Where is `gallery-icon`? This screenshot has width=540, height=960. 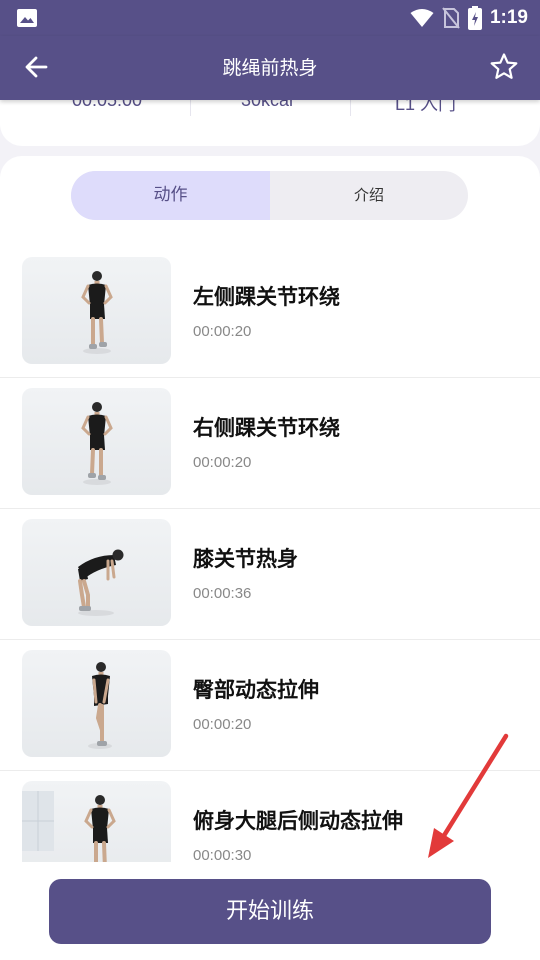
gallery-icon is located at coordinates (27, 18).